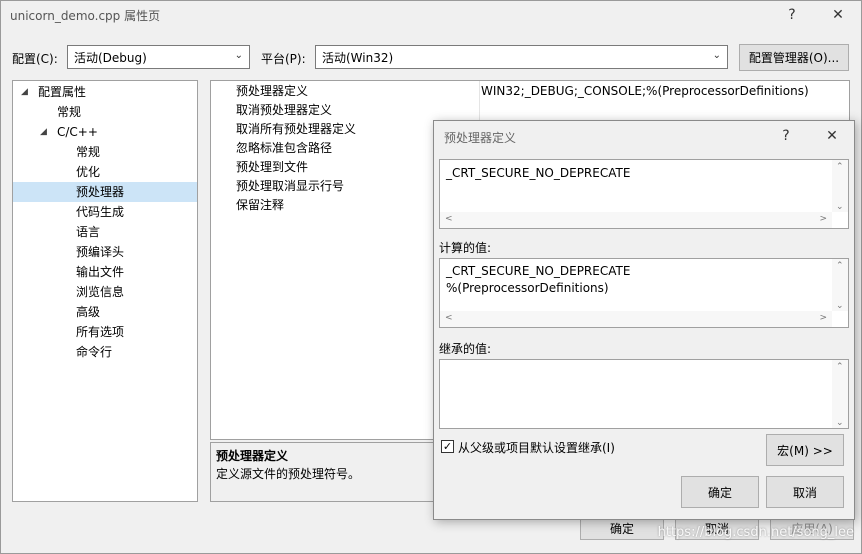 The image size is (862, 554). I want to click on grid-row-undefine-preprocessor: 取消预处理器定义, so click(530, 110).